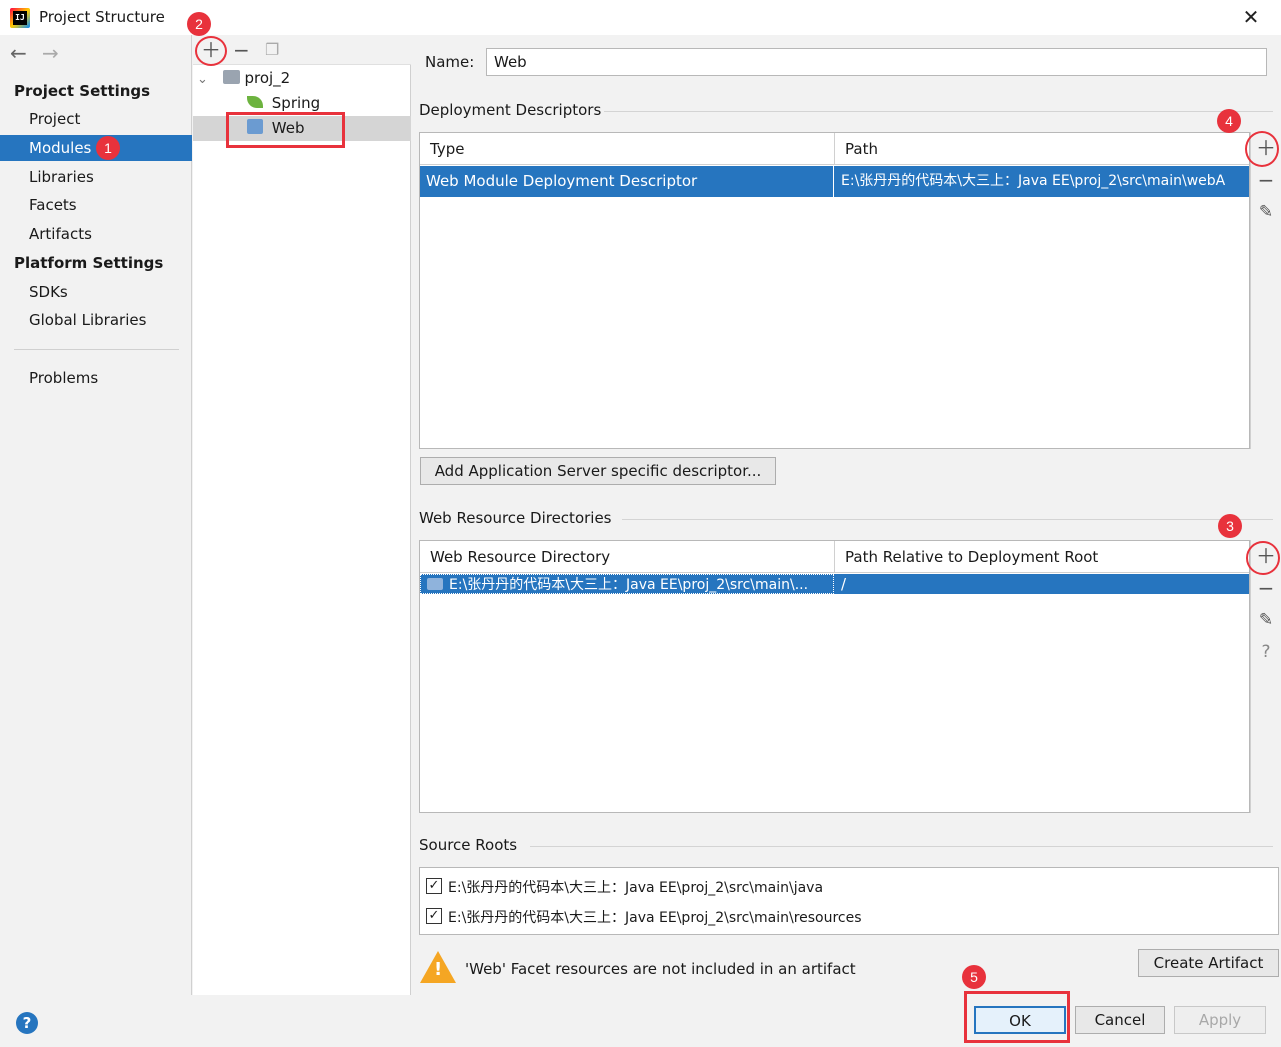 Image resolution: width=1281 pixels, height=1047 pixels. I want to click on annotation-badge-4: 4, so click(1229, 121).